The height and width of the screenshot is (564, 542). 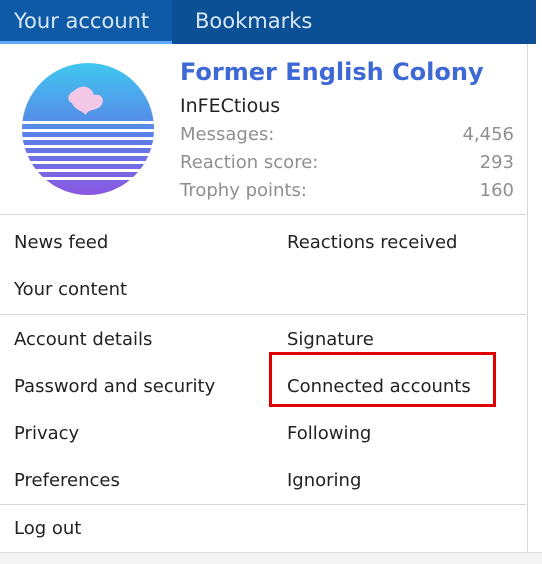 I want to click on account-tabs: Your account Bookmarks, so click(x=268, y=22).